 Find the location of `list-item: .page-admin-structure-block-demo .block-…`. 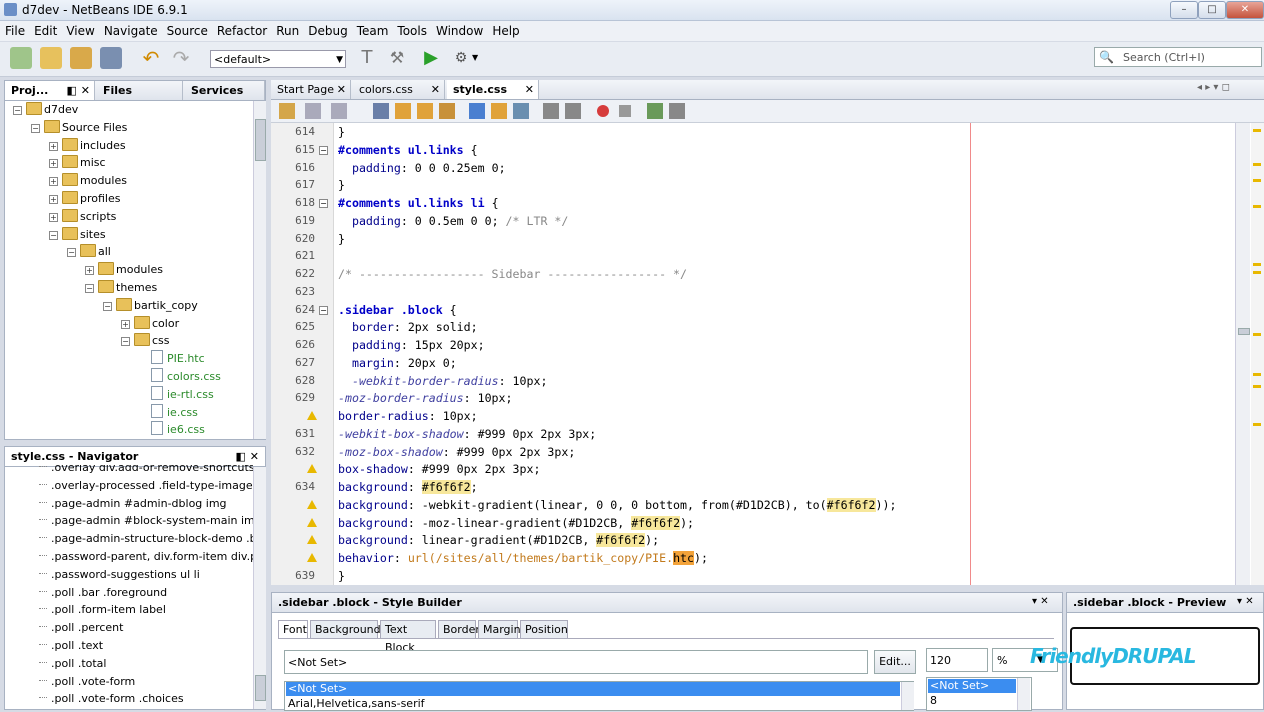

list-item: .page-admin-structure-block-demo .block-… is located at coordinates (144, 539).